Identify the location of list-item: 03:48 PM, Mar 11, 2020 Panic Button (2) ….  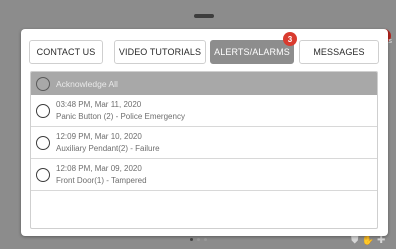
(204, 111).